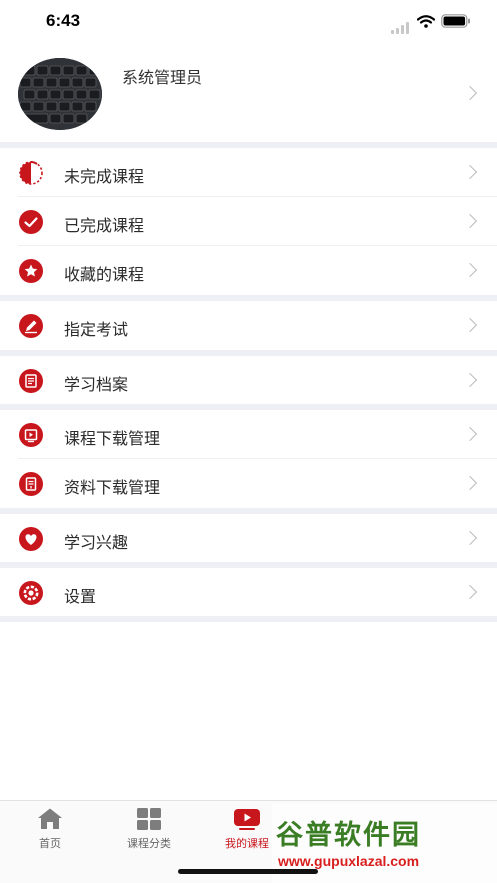 This screenshot has width=497, height=883. I want to click on menu-item-label: 设置, so click(80, 596).